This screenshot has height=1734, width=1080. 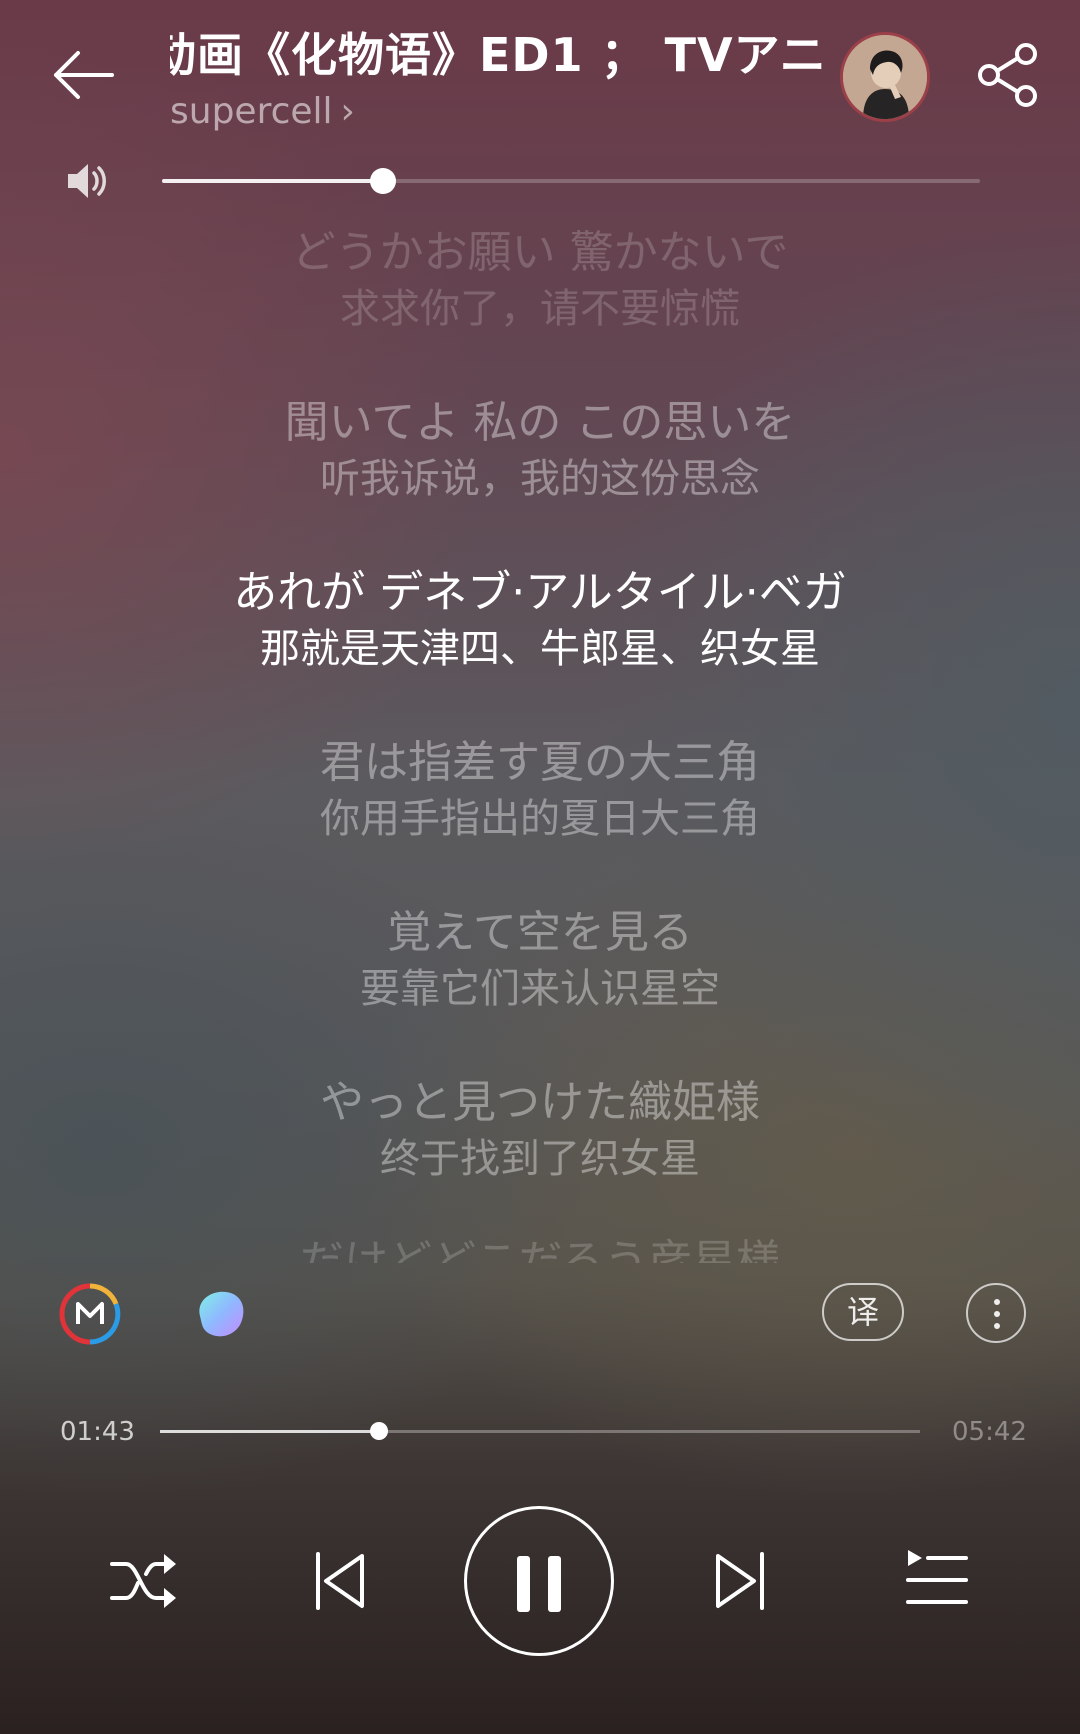 I want to click on progress-fill, so click(x=270, y=1431).